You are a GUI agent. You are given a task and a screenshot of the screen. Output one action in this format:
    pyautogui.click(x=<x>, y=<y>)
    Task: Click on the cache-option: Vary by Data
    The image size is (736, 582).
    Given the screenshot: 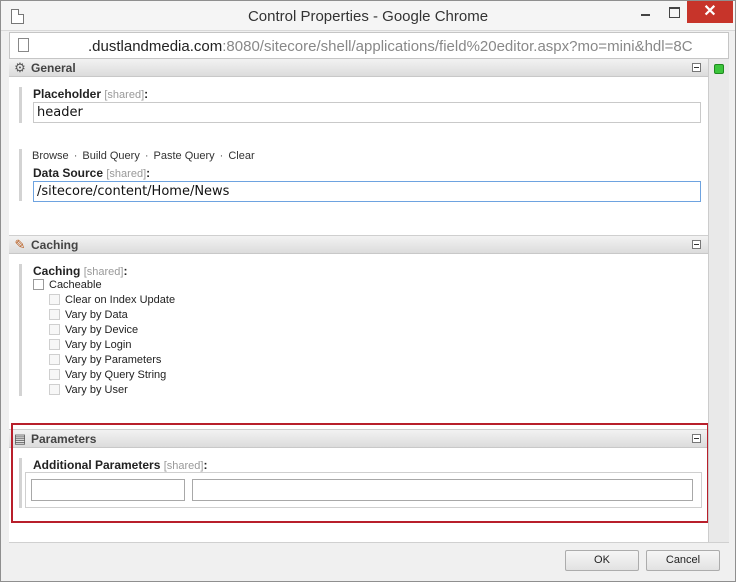 What is the action you would take?
    pyautogui.click(x=88, y=316)
    